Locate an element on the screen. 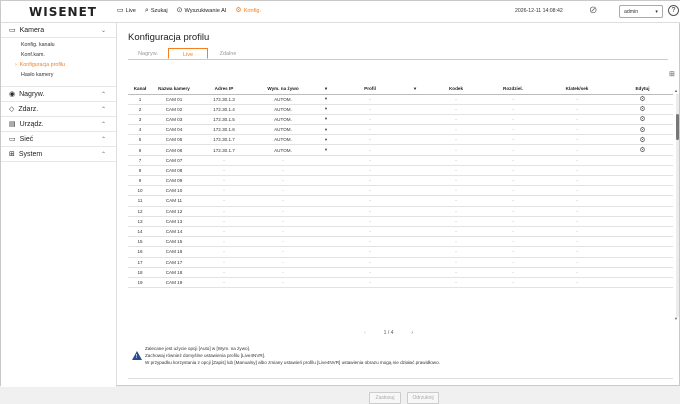 The image size is (680, 404). apply-button: Zastosuj is located at coordinates (385, 398).